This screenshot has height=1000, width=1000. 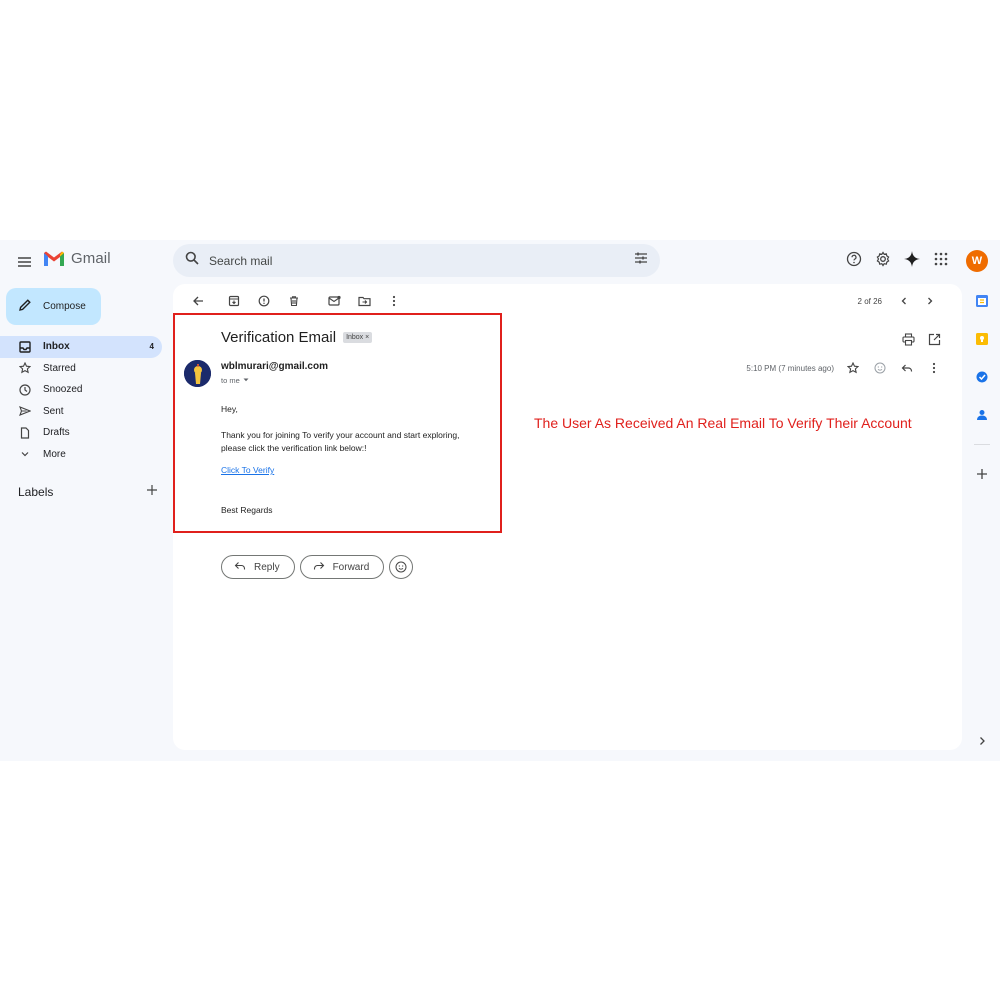 I want to click on sidebar-item-label: Sent, so click(x=53, y=411).